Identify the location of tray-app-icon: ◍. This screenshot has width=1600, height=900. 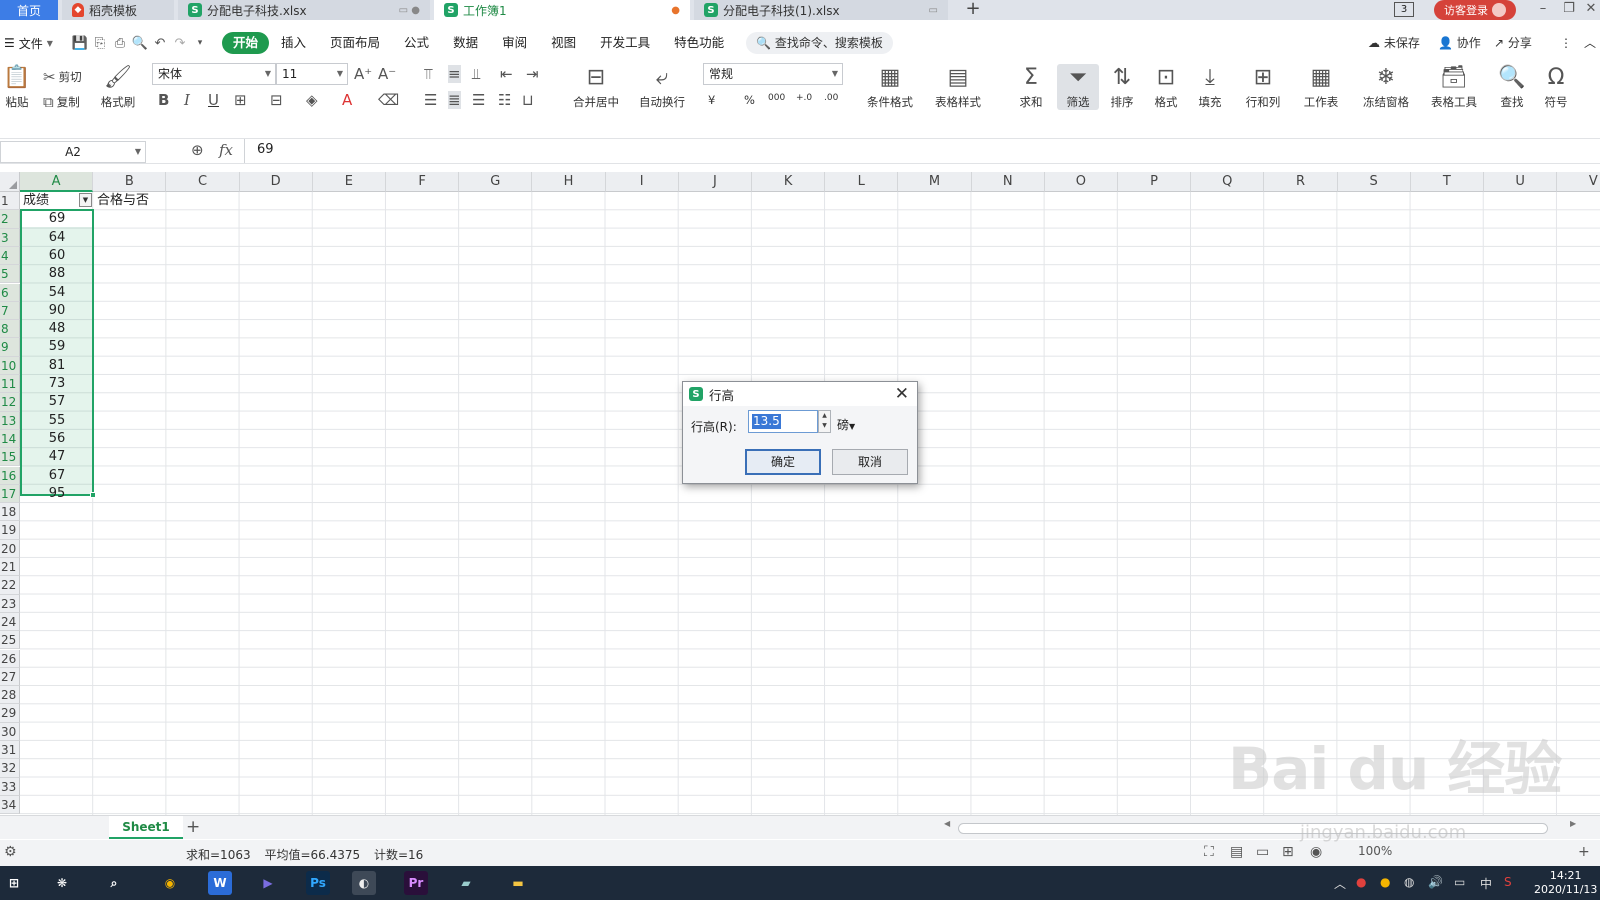
(1409, 882).